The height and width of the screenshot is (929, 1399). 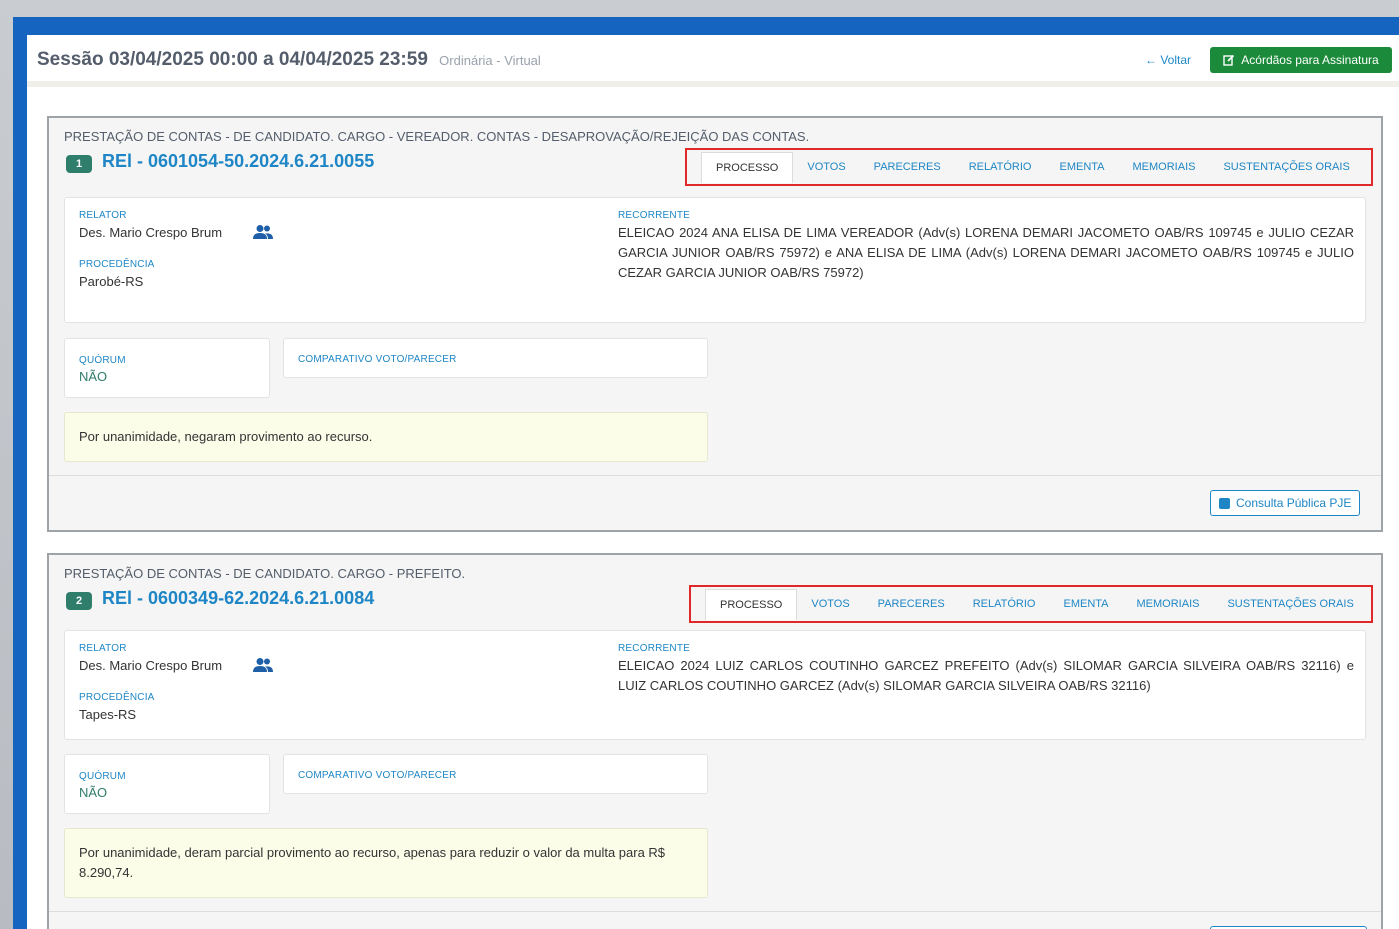 I want to click on edit-icon, so click(x=1229, y=60).